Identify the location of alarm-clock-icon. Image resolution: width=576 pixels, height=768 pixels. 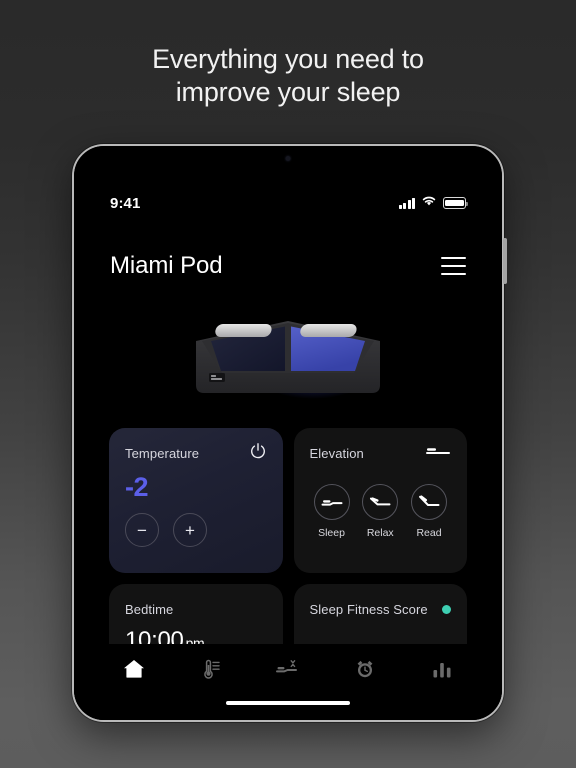
(365, 671).